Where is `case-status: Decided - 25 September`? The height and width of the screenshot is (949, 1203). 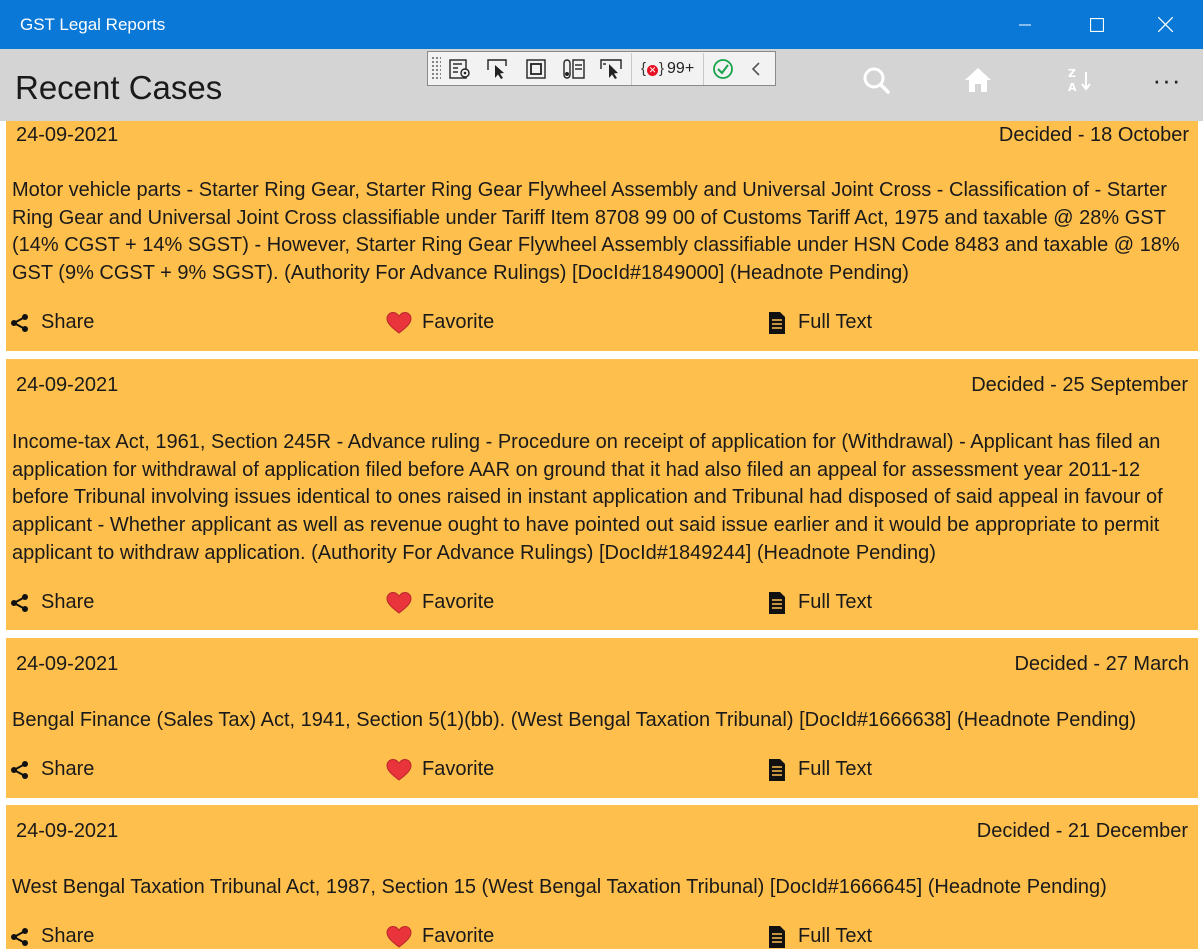 case-status: Decided - 25 September is located at coordinates (1079, 385).